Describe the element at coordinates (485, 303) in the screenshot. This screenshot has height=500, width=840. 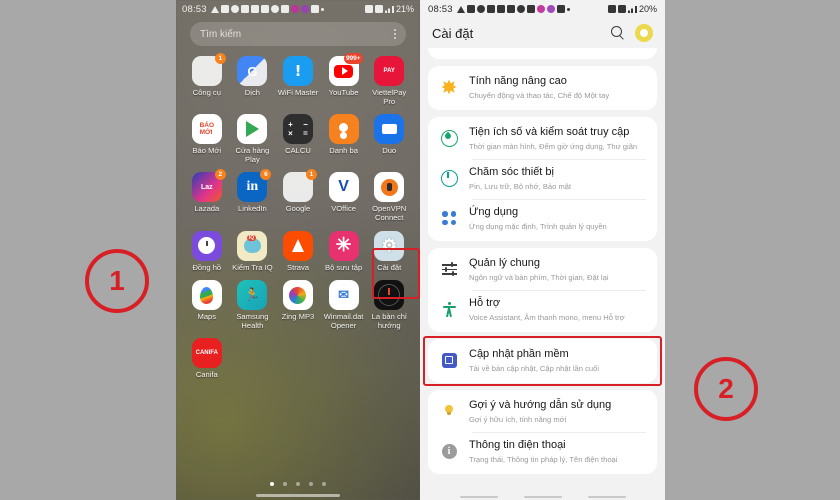
I see `settings-row-title: Hỗ trợ` at that location.